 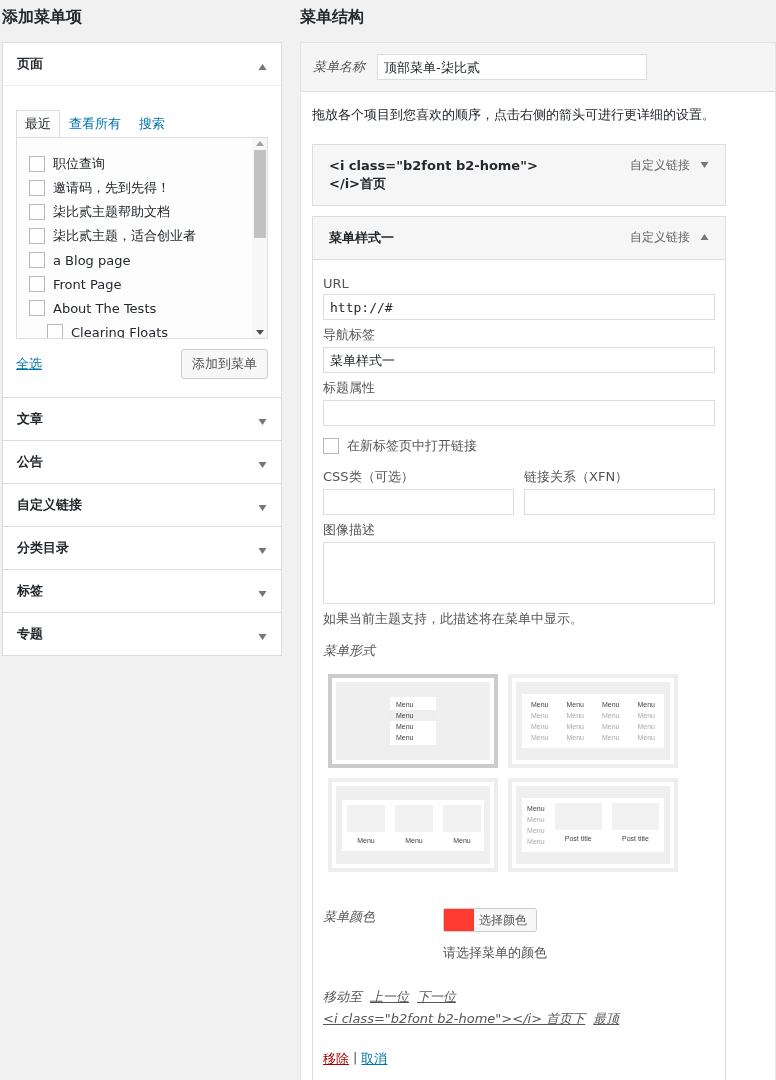 What do you see at coordinates (454, 1019) in the screenshot?
I see `move-link: <i class="b2font b2-home"></i> 首页下` at bounding box center [454, 1019].